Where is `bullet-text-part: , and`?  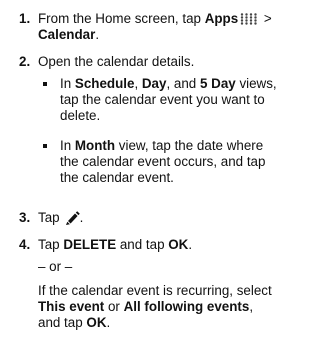
bullet-text-part: , and is located at coordinates (183, 83).